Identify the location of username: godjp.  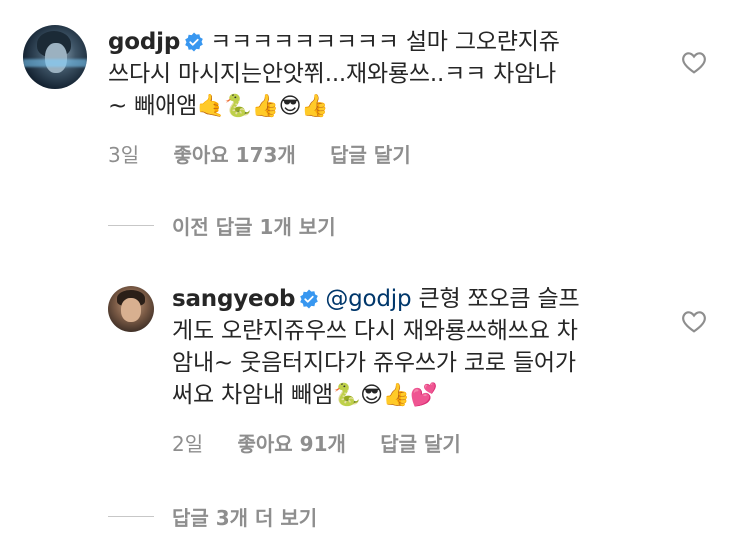
(144, 42).